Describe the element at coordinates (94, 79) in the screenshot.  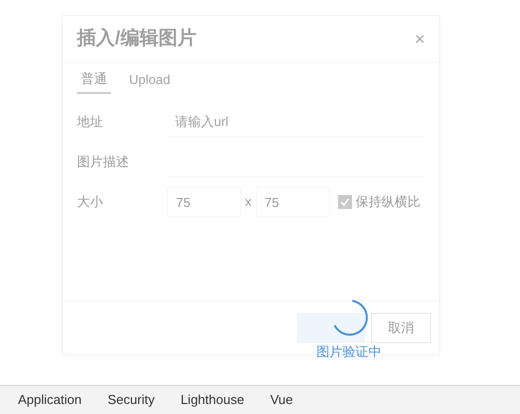
I see `tab: 普通` at that location.